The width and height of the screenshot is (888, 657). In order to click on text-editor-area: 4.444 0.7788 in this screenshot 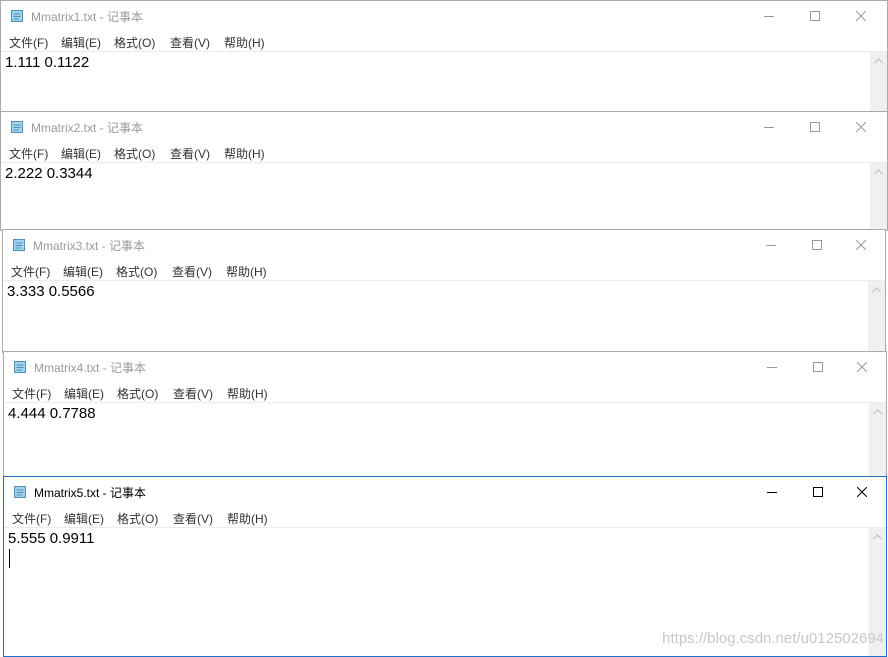, I will do `click(445, 439)`.